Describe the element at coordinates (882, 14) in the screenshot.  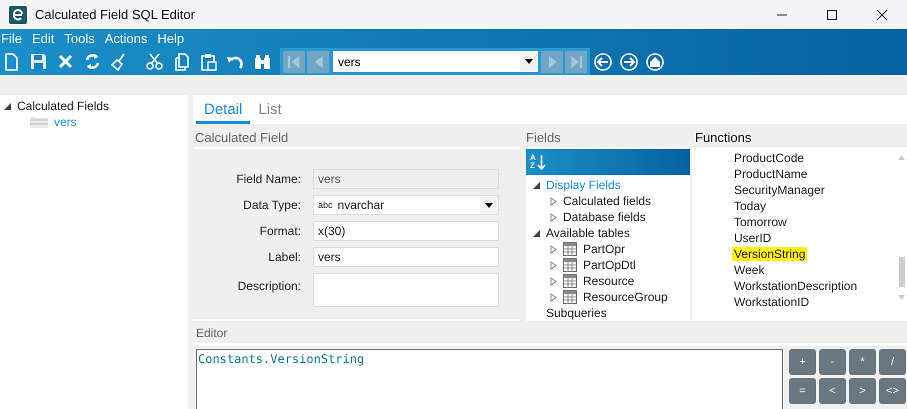
I see `close-icon` at that location.